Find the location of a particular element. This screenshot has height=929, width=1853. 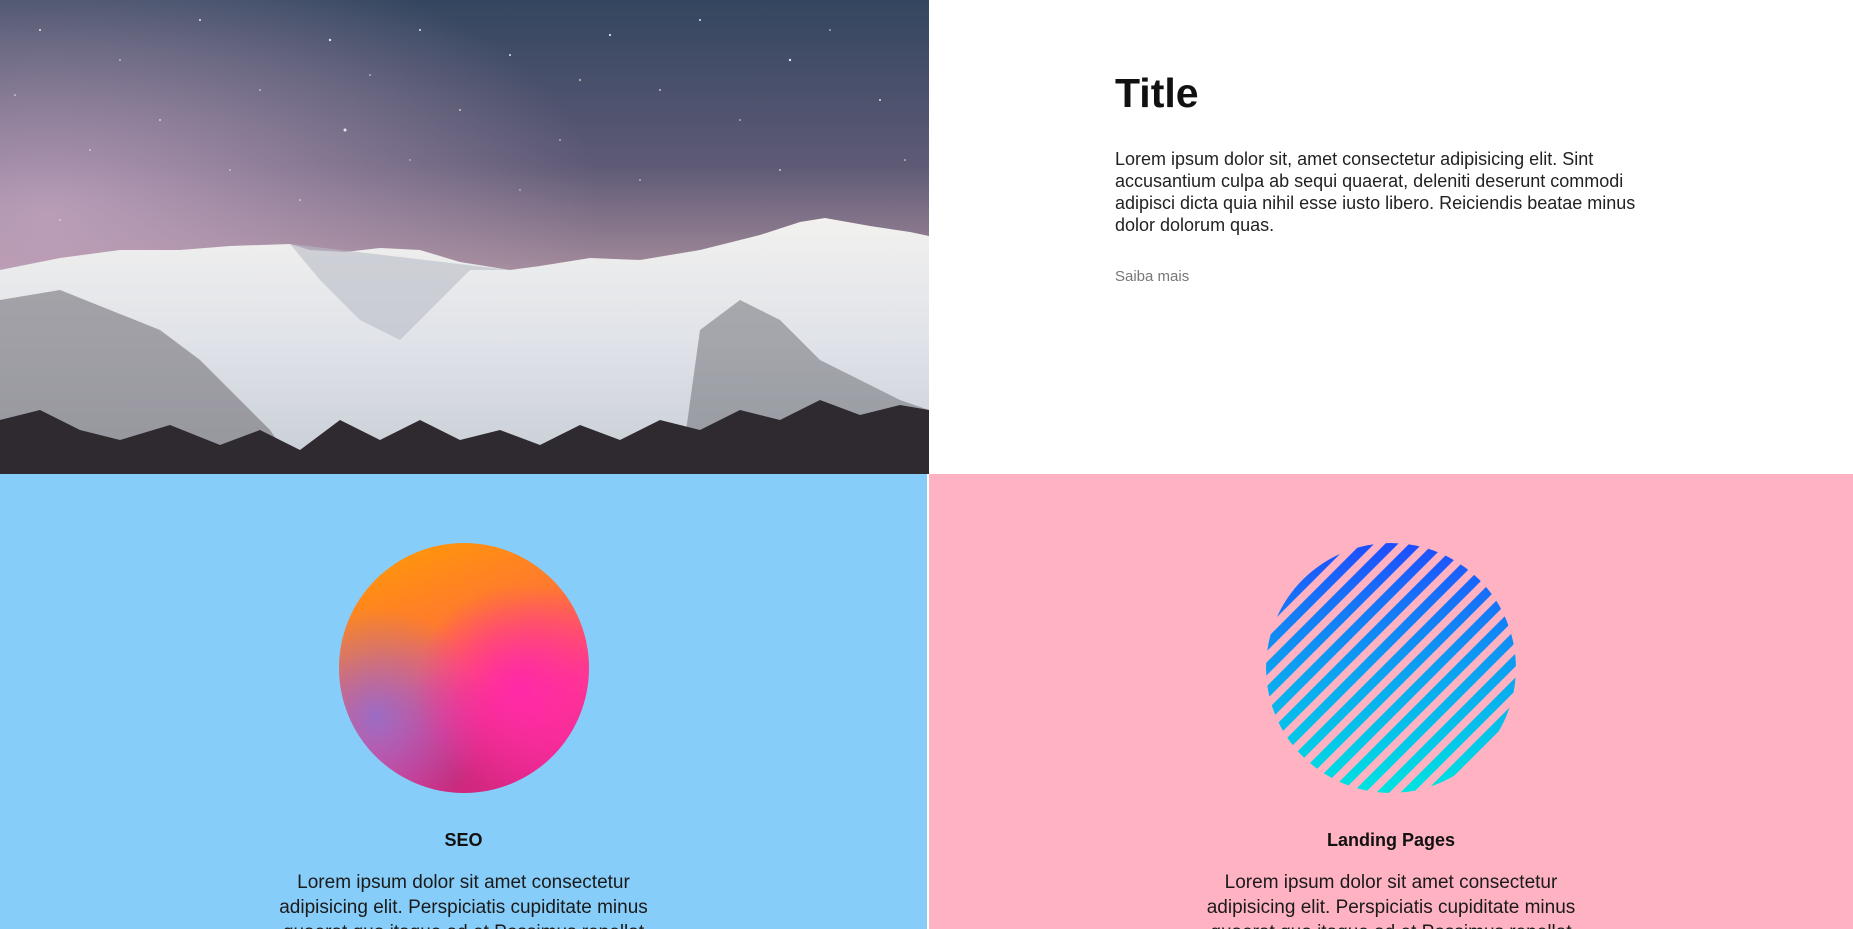

learn-more-link: Saiba mais is located at coordinates (1152, 276).